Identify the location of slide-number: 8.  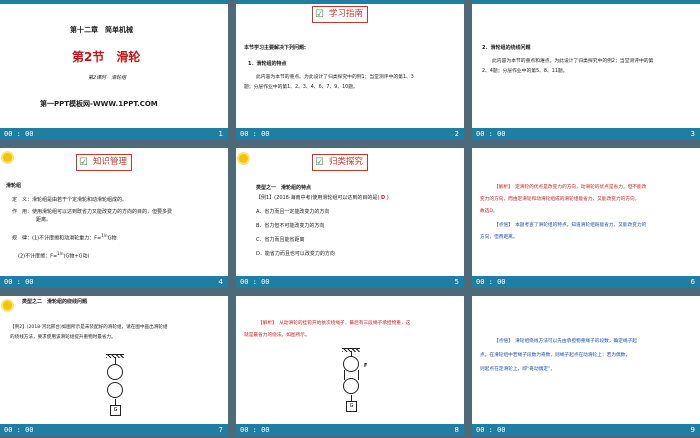
(456, 430).